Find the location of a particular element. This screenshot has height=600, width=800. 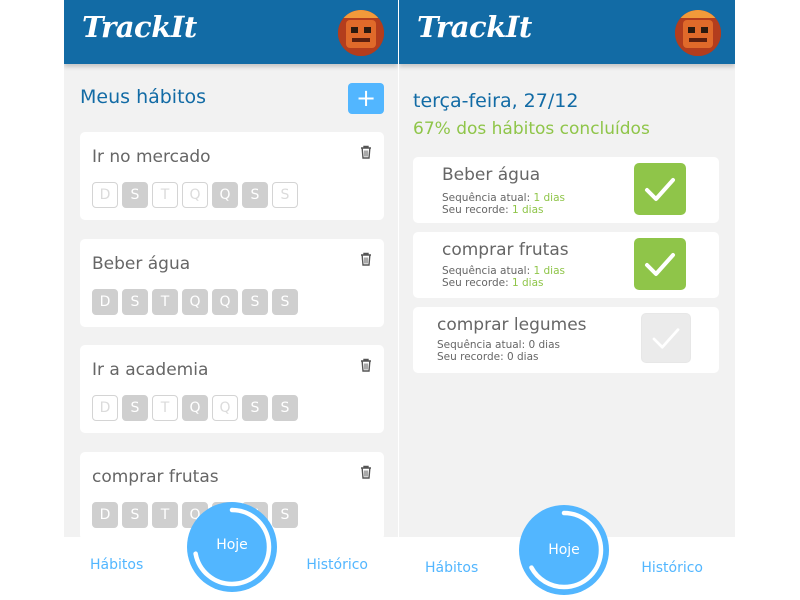

current-streak: Sequência atual: 0 dias is located at coordinates (498, 345).